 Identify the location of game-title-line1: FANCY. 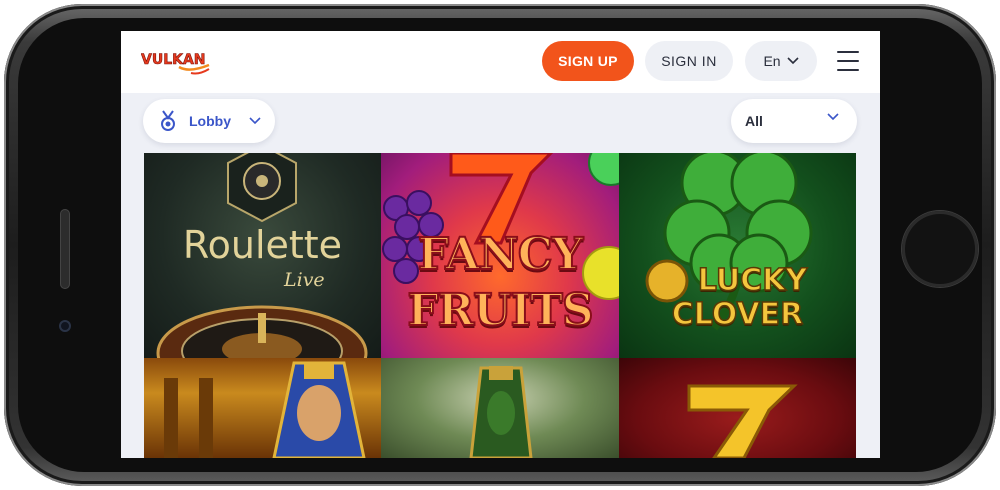
(500, 254).